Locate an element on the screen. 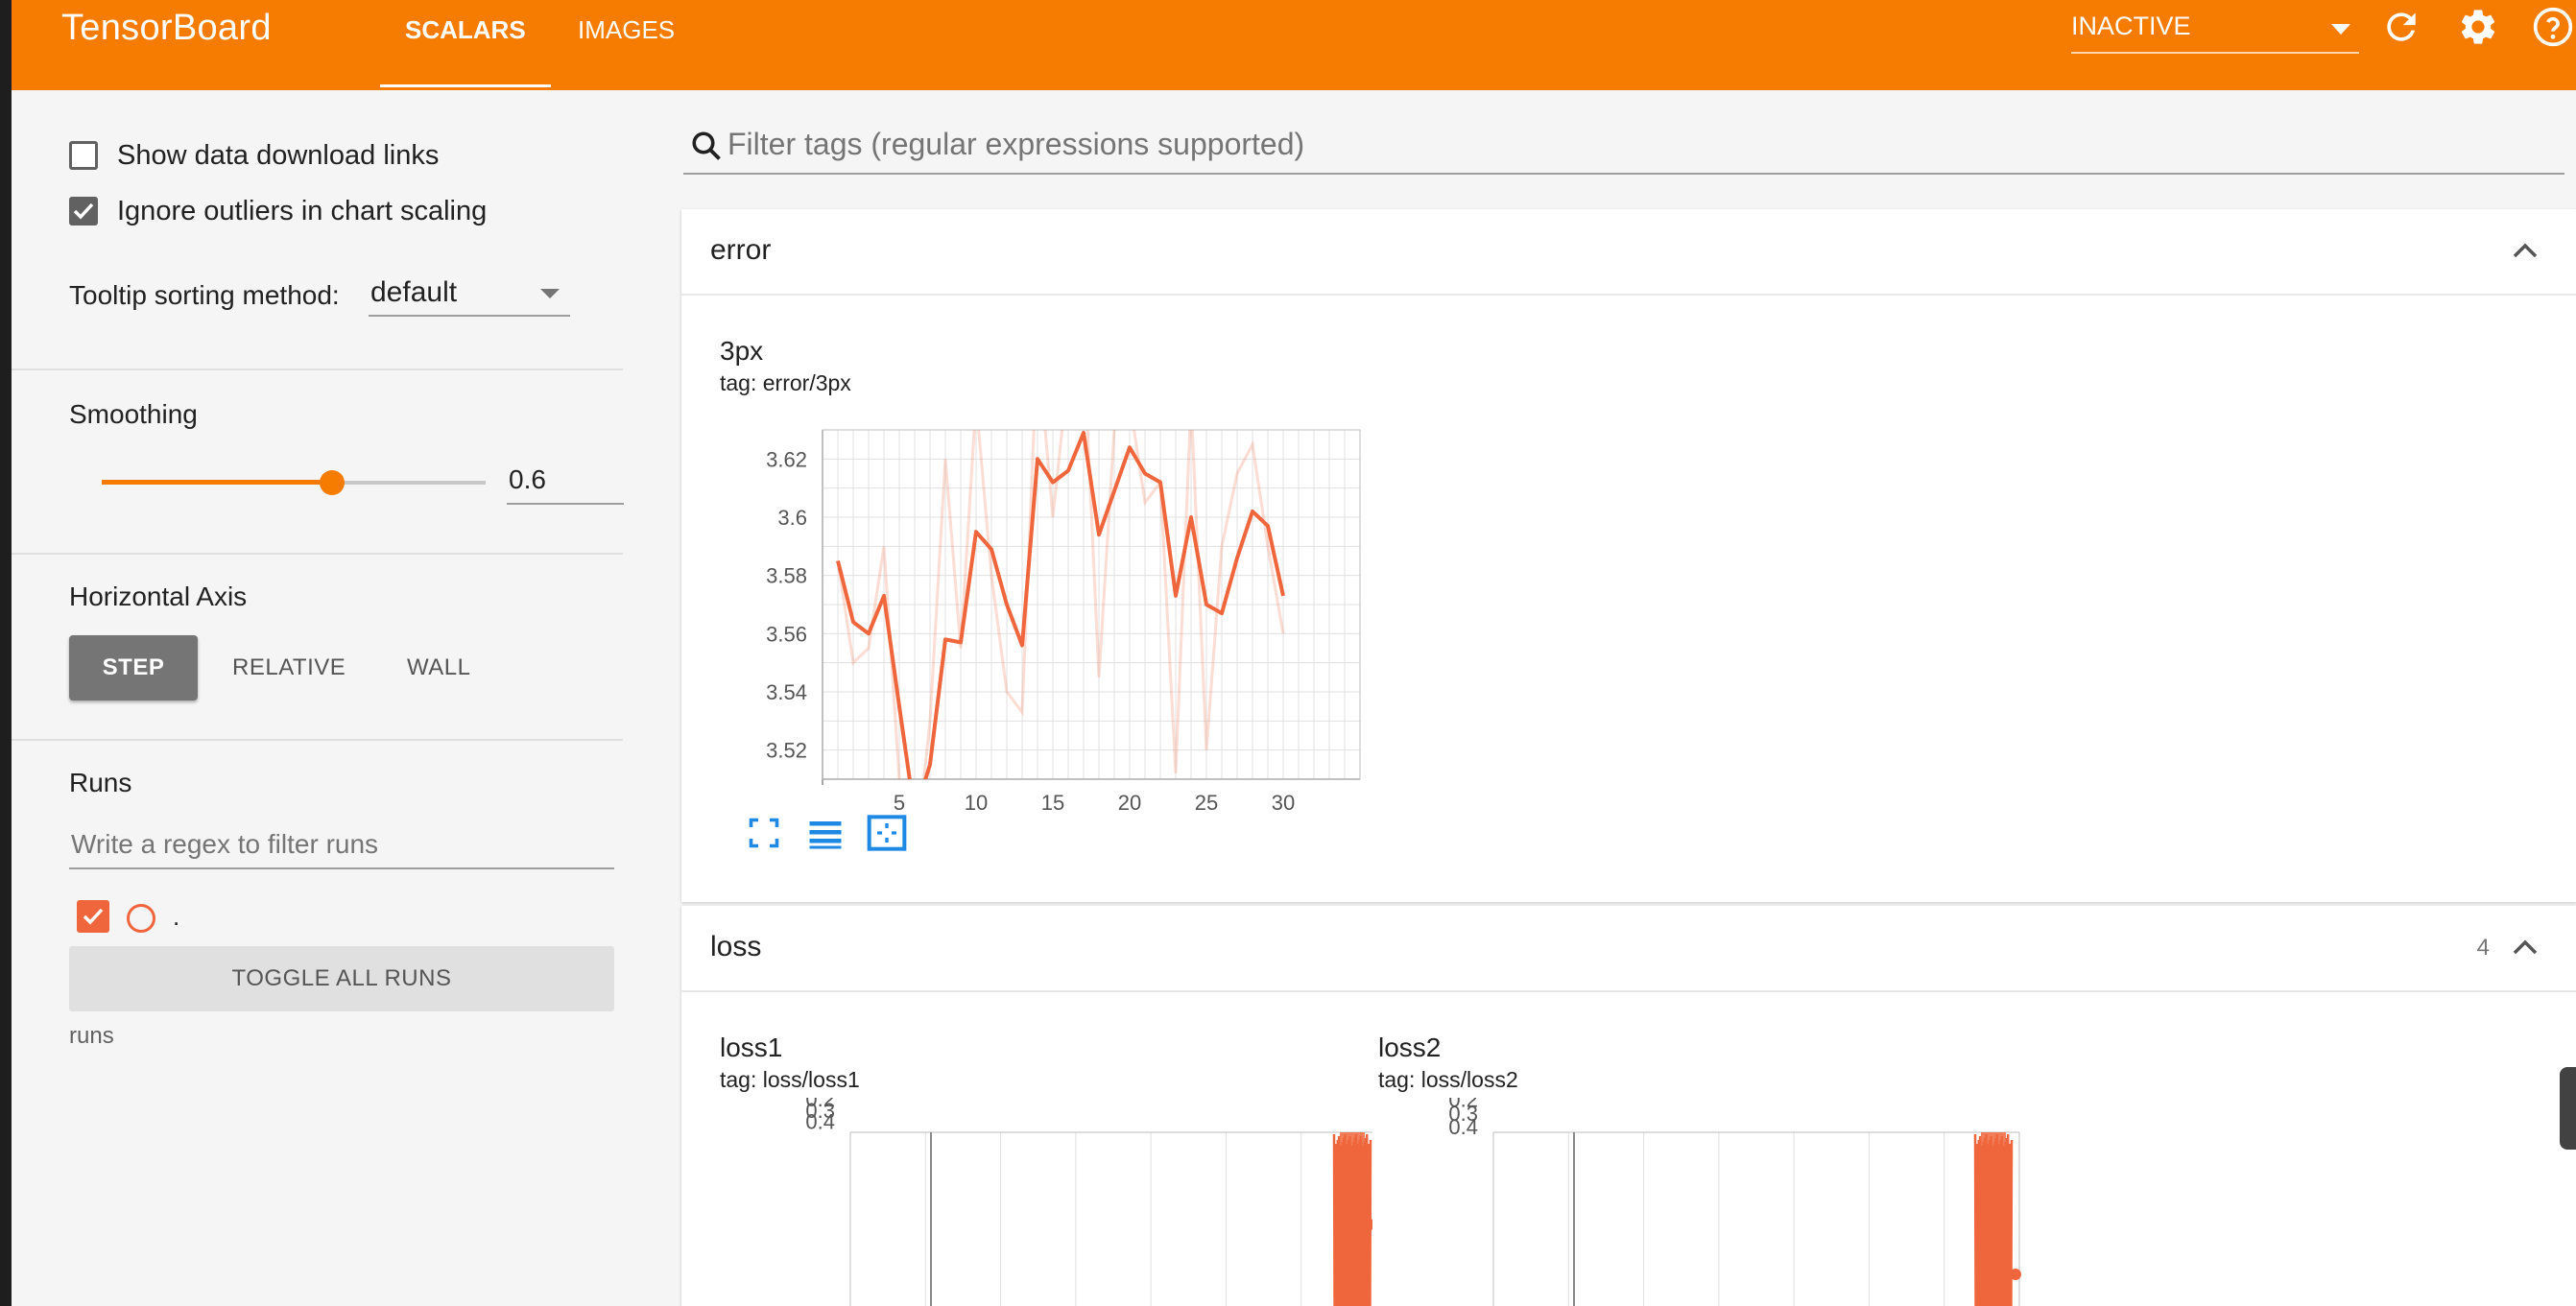 This screenshot has height=1306, width=2576. y-tick-label: 3.52 is located at coordinates (786, 751).